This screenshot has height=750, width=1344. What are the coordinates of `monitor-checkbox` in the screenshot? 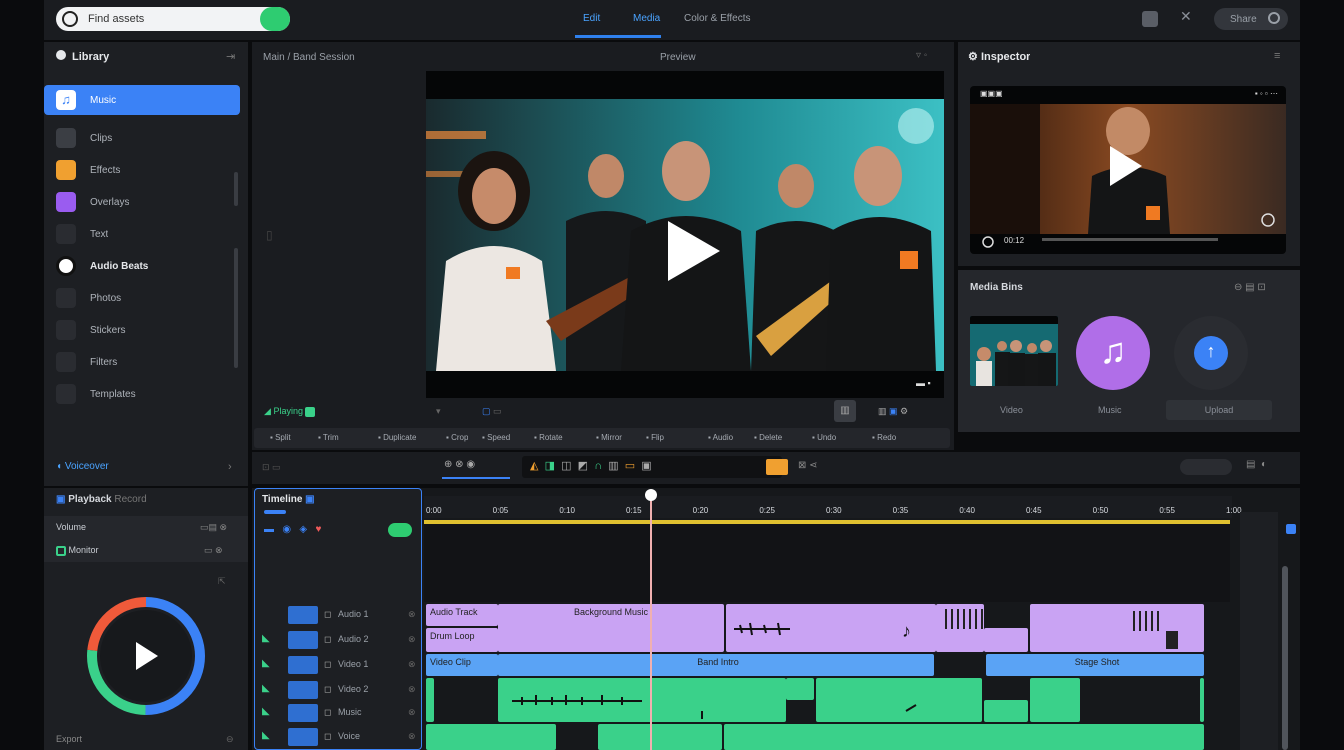 It's located at (61, 550).